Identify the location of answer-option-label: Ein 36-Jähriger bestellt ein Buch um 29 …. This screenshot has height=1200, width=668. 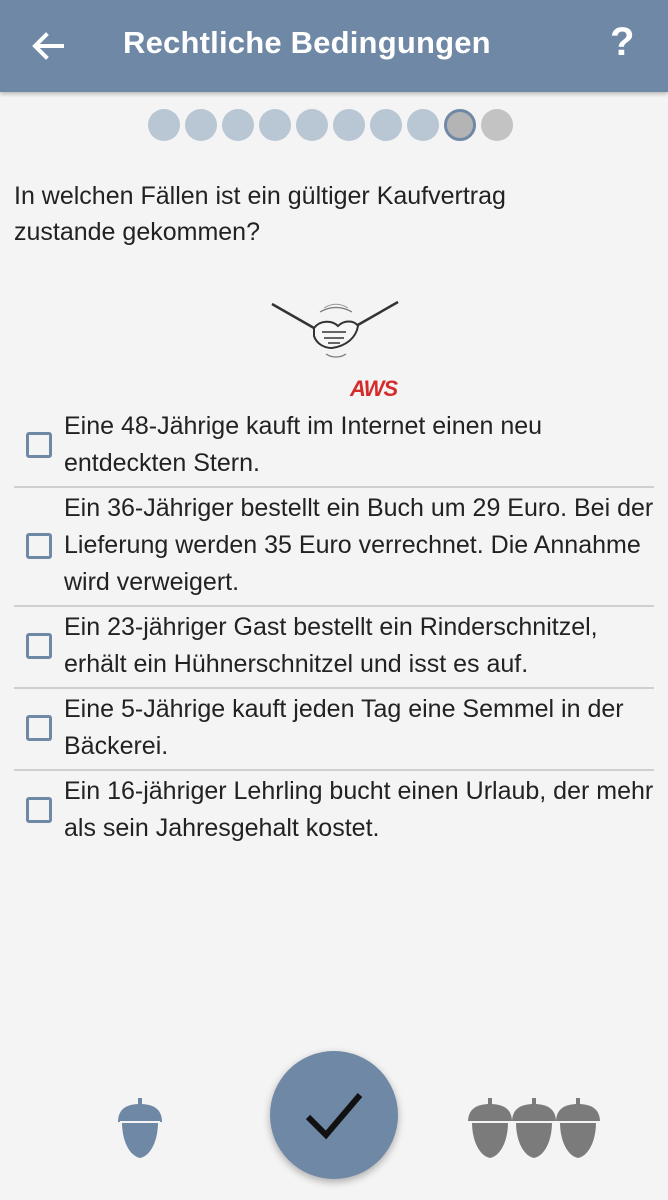
(359, 545).